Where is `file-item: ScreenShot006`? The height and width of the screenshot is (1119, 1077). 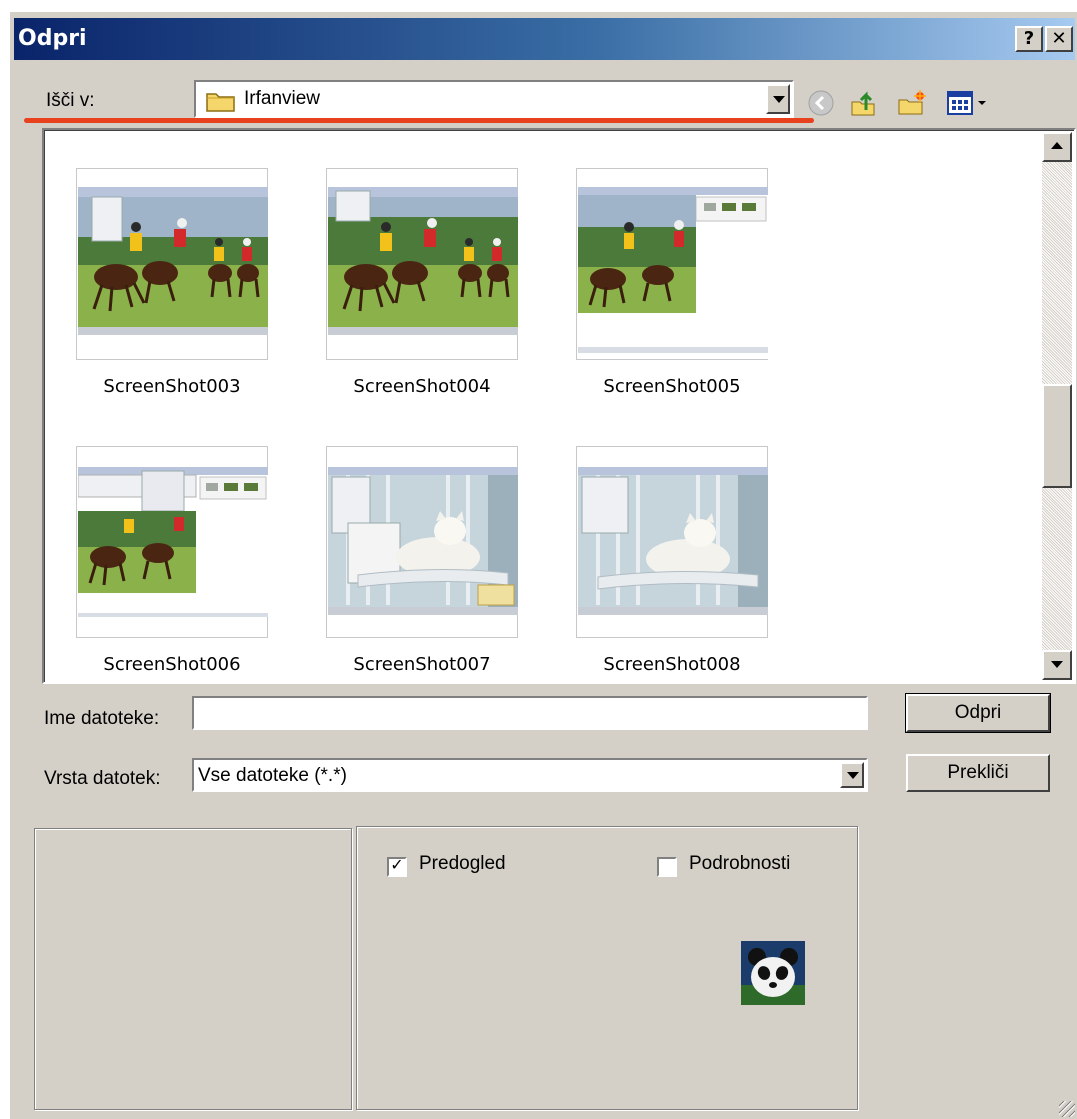
file-item: ScreenShot006 is located at coordinates (172, 560).